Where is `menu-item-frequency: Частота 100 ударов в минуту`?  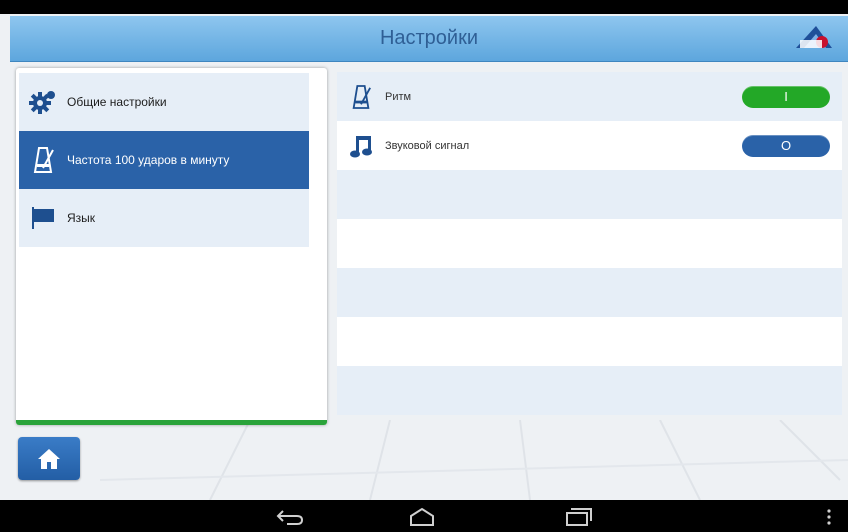 menu-item-frequency: Частота 100 ударов в минуту is located at coordinates (164, 160).